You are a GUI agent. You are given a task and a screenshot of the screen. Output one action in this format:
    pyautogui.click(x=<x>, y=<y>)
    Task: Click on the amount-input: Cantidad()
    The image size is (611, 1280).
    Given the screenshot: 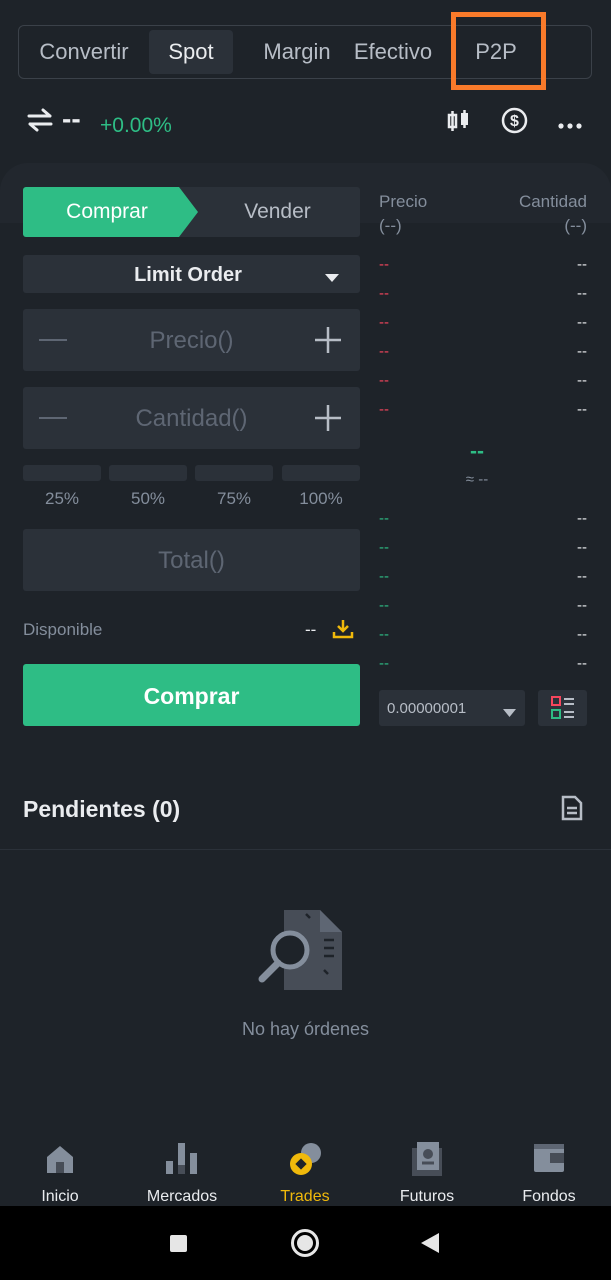 What is the action you would take?
    pyautogui.click(x=191, y=418)
    